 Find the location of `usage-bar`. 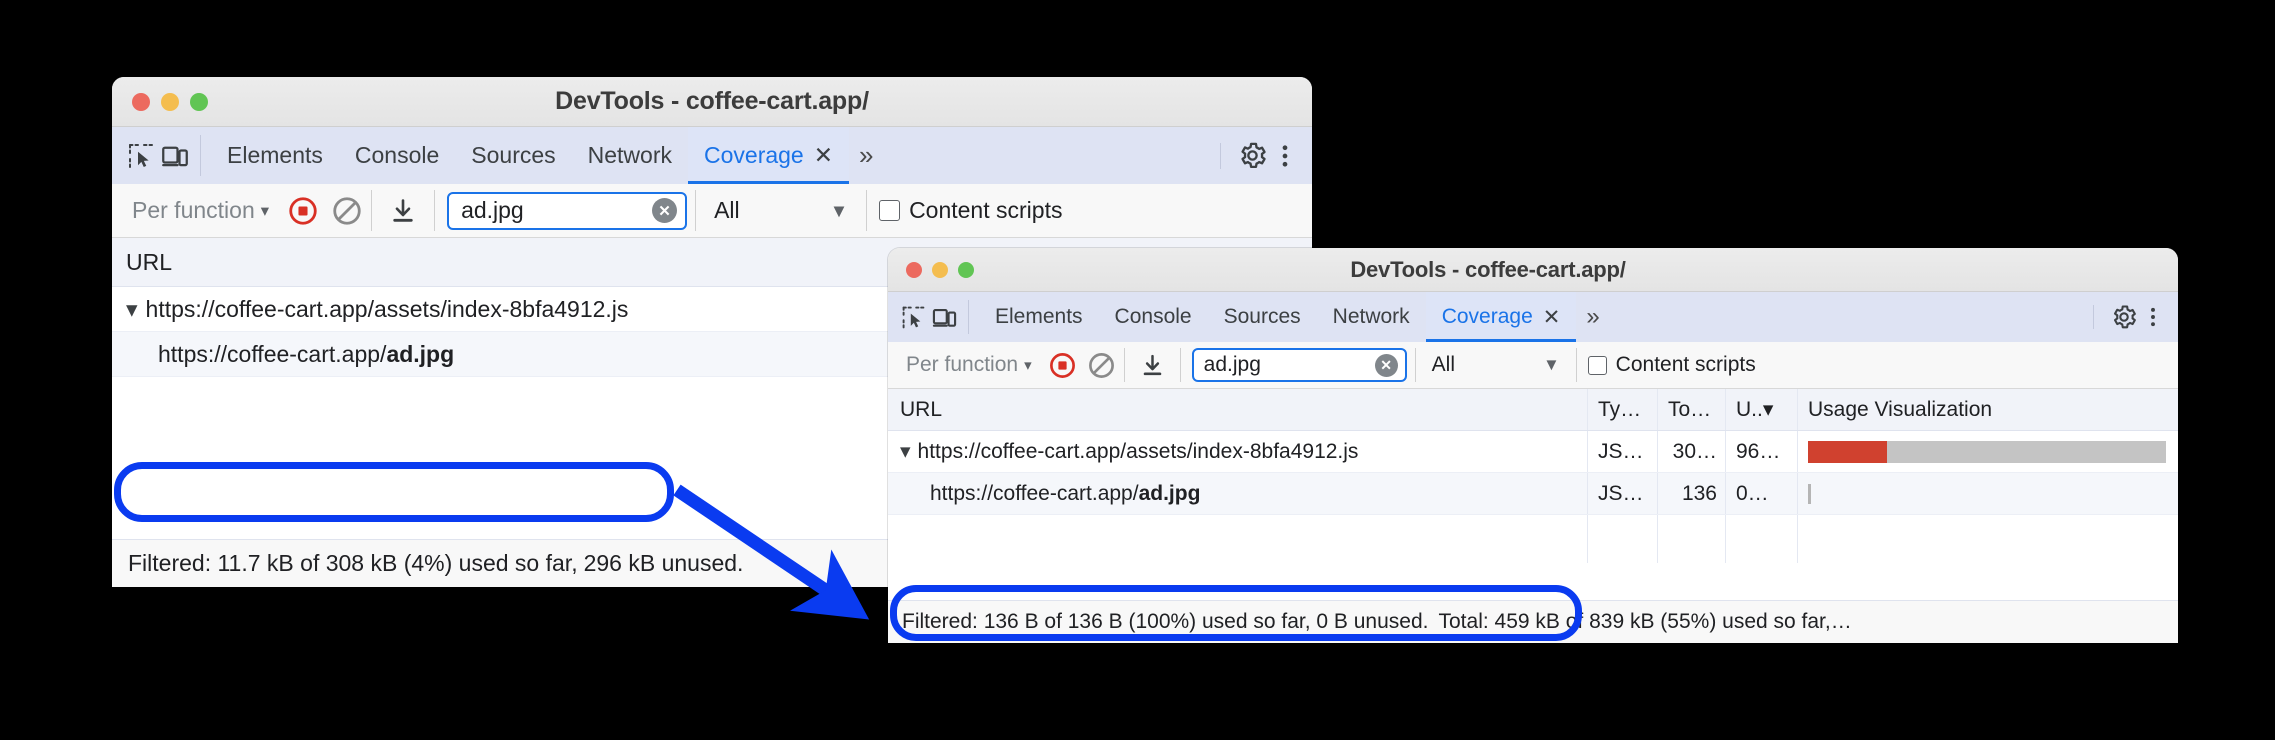

usage-bar is located at coordinates (1809, 493).